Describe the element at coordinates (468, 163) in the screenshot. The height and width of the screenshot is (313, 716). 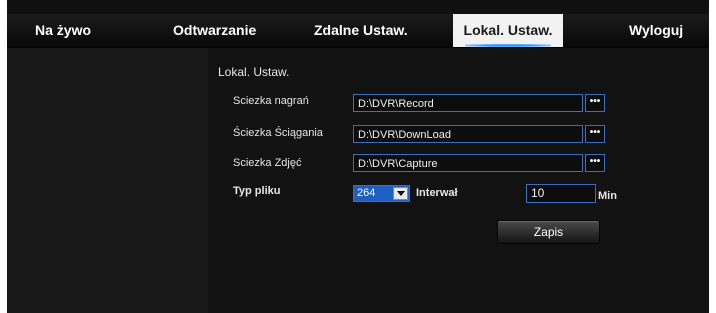
I see `capture-path-input: D:\DVR\Capture` at that location.